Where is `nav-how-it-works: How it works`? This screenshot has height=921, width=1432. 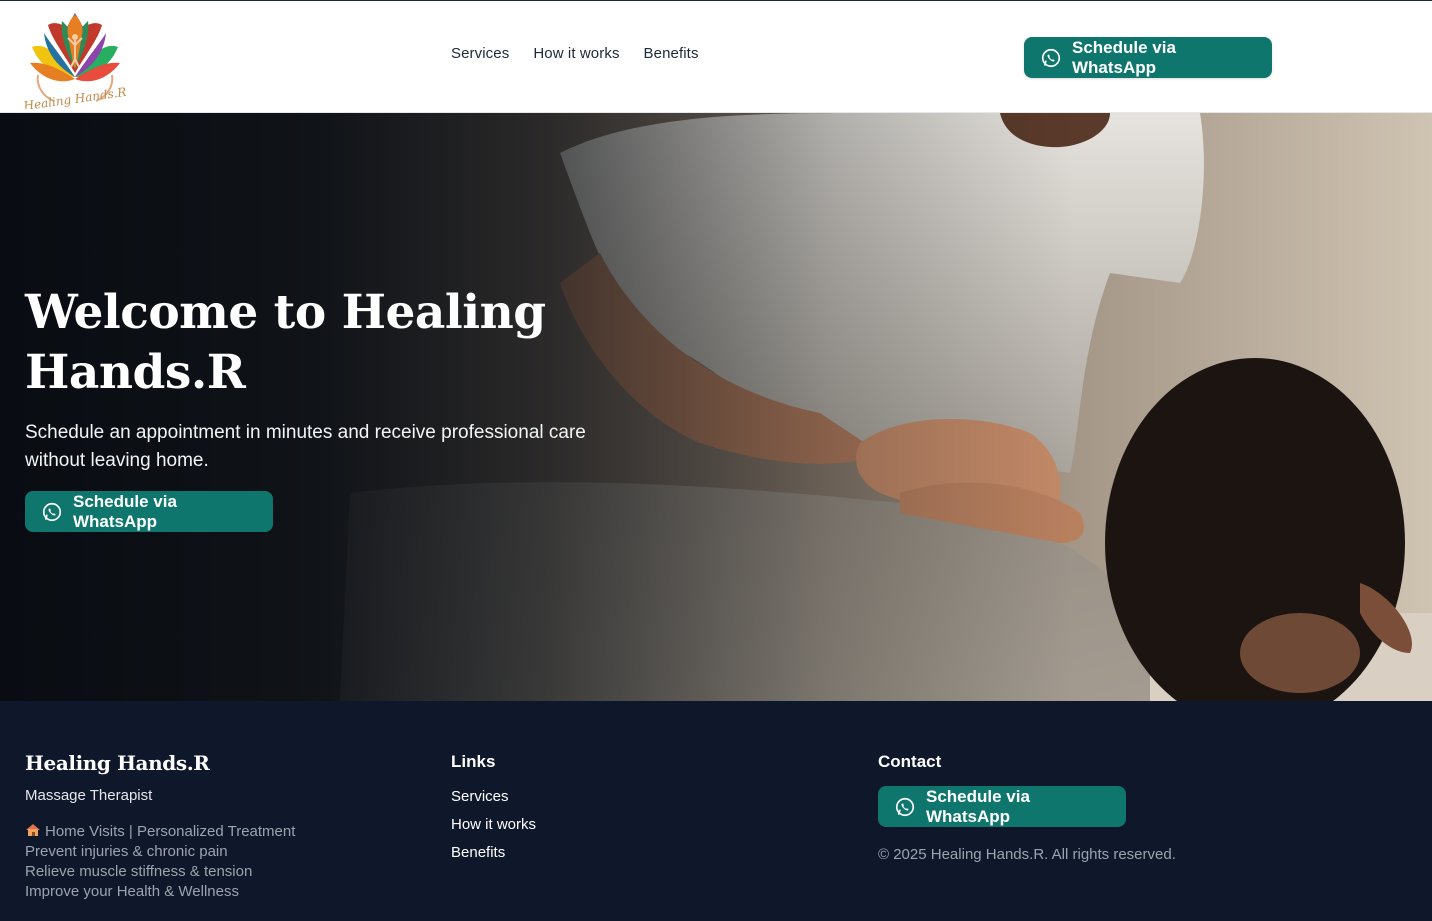
nav-how-it-works: How it works is located at coordinates (576, 53).